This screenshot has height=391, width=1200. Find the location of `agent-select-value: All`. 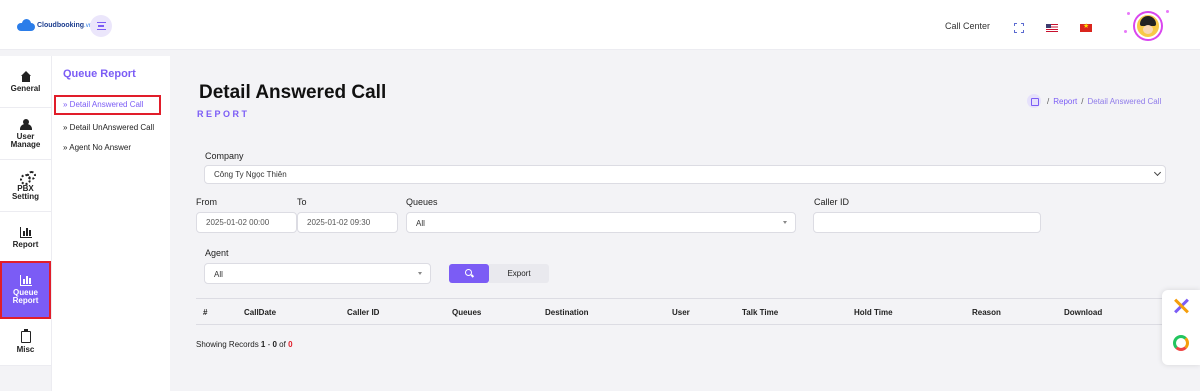

agent-select-value: All is located at coordinates (218, 274).